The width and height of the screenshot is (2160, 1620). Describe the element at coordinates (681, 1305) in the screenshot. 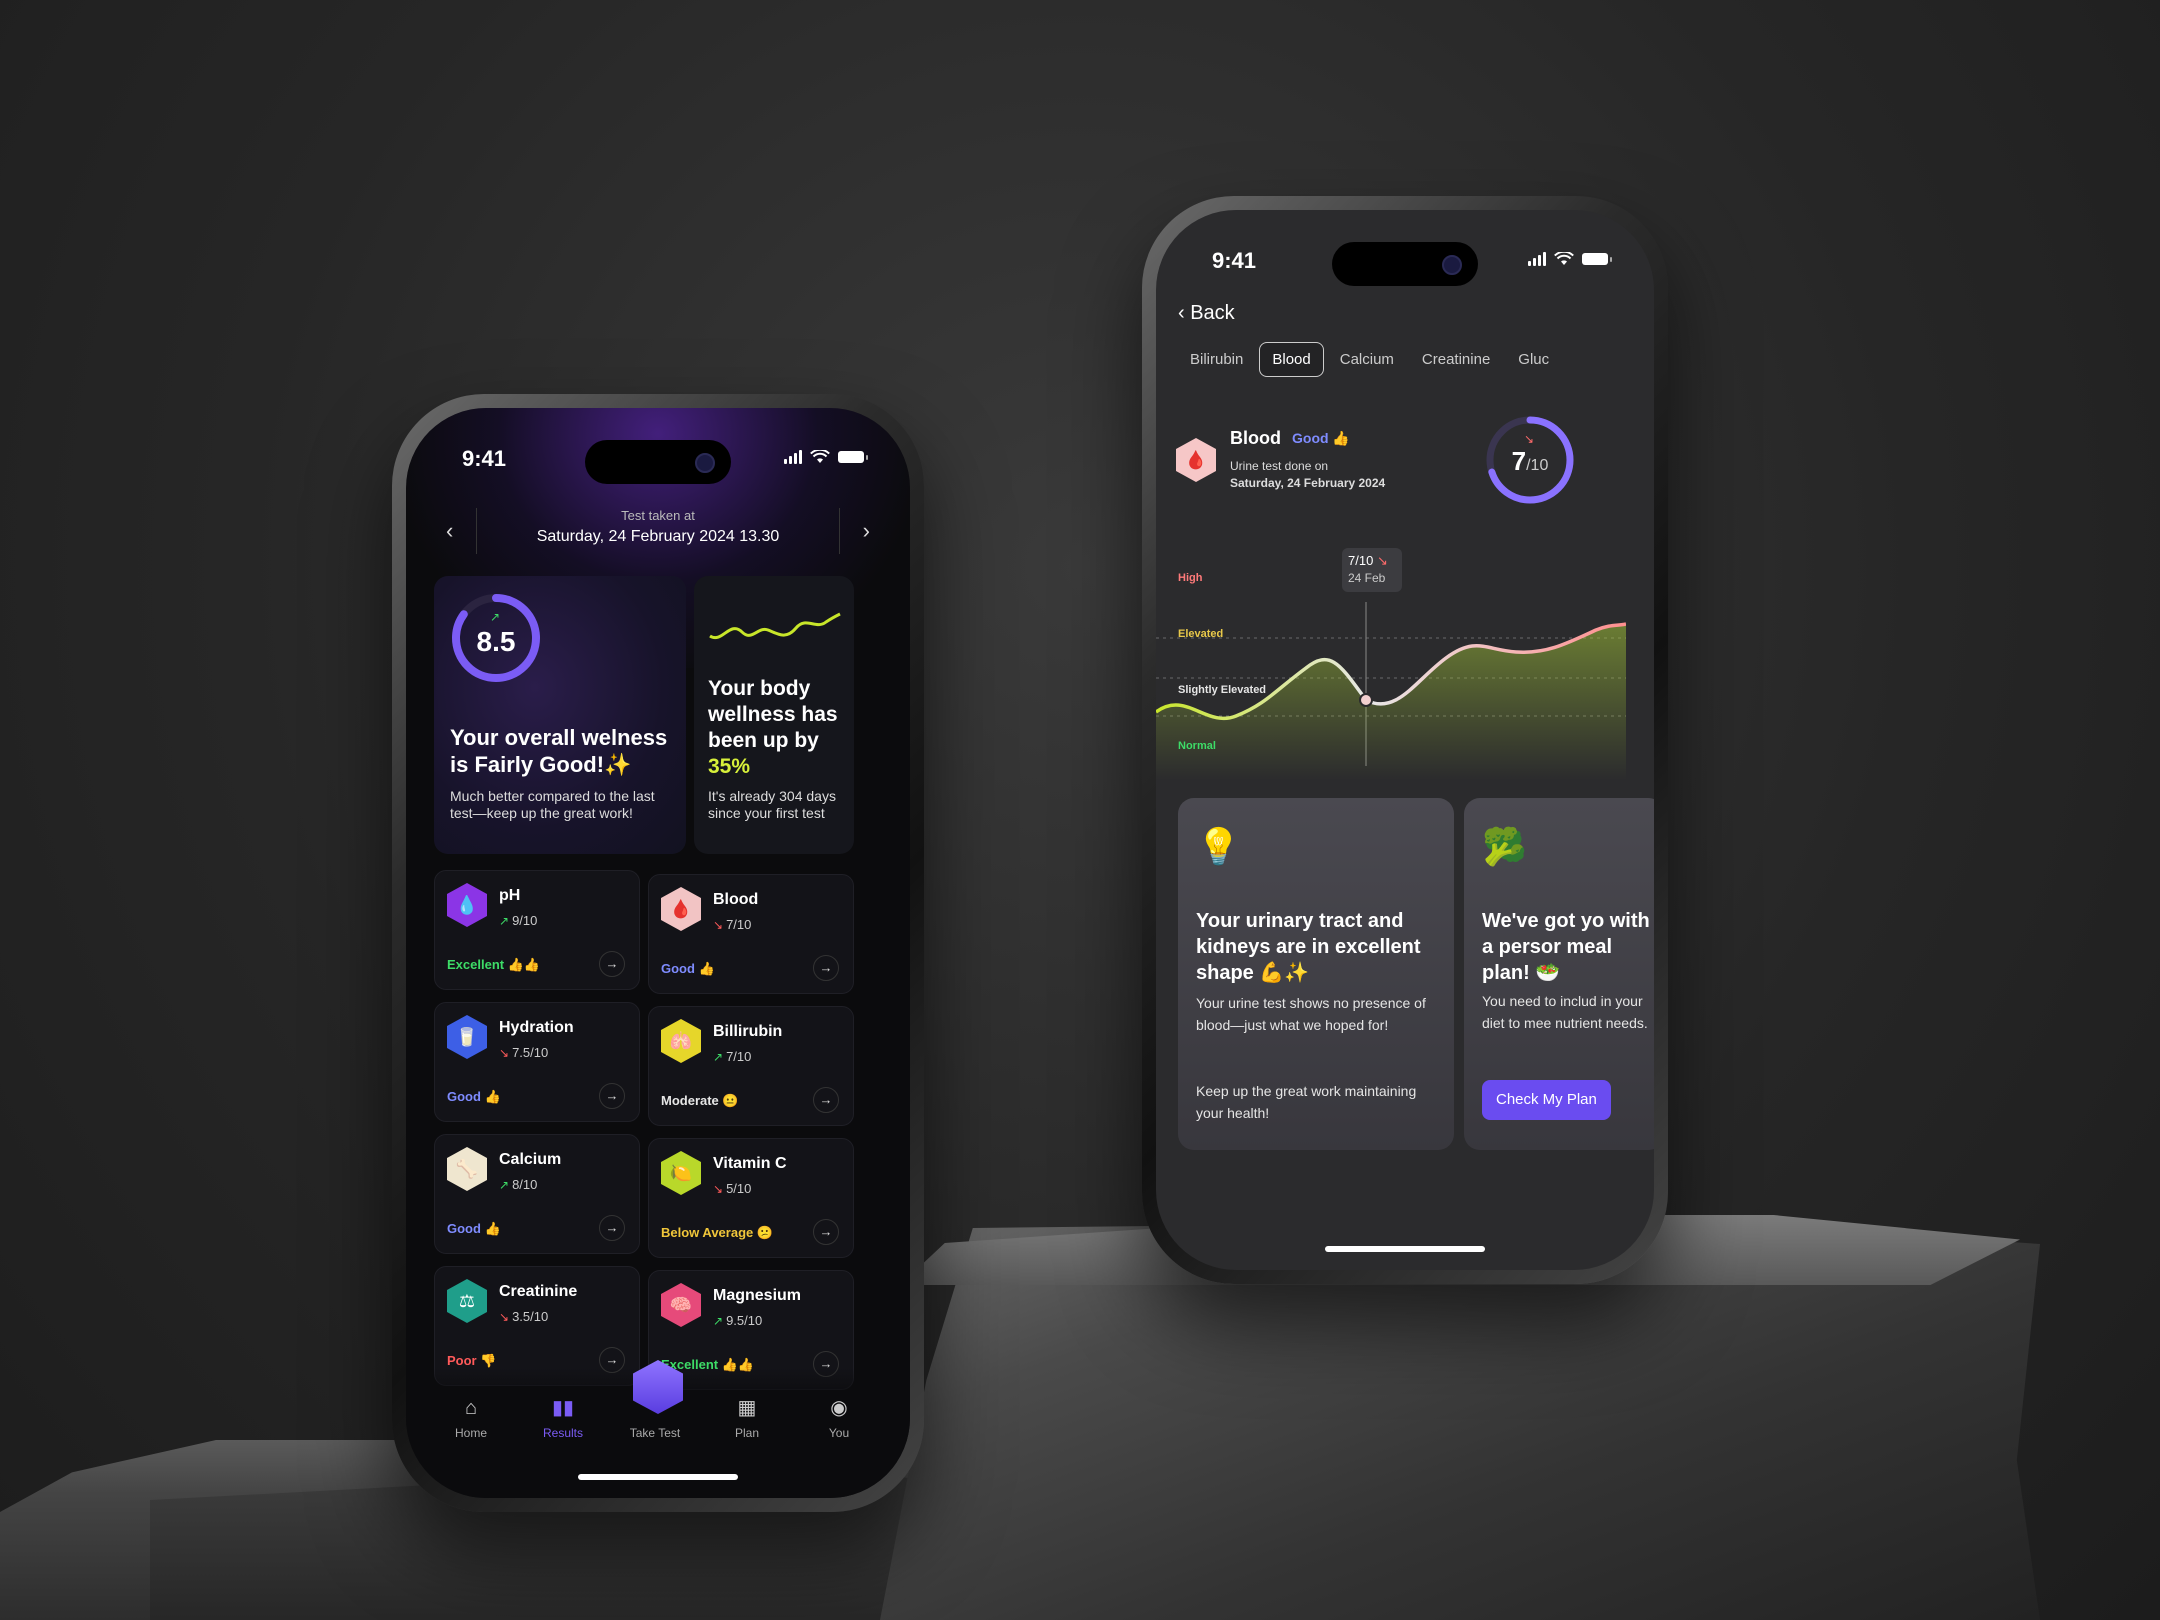

I see `brain-icon: 🧠` at that location.